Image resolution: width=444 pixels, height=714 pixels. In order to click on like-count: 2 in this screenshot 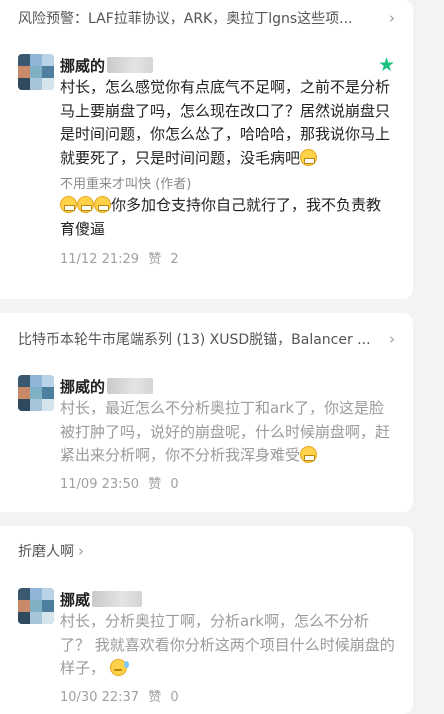, I will do `click(174, 259)`.